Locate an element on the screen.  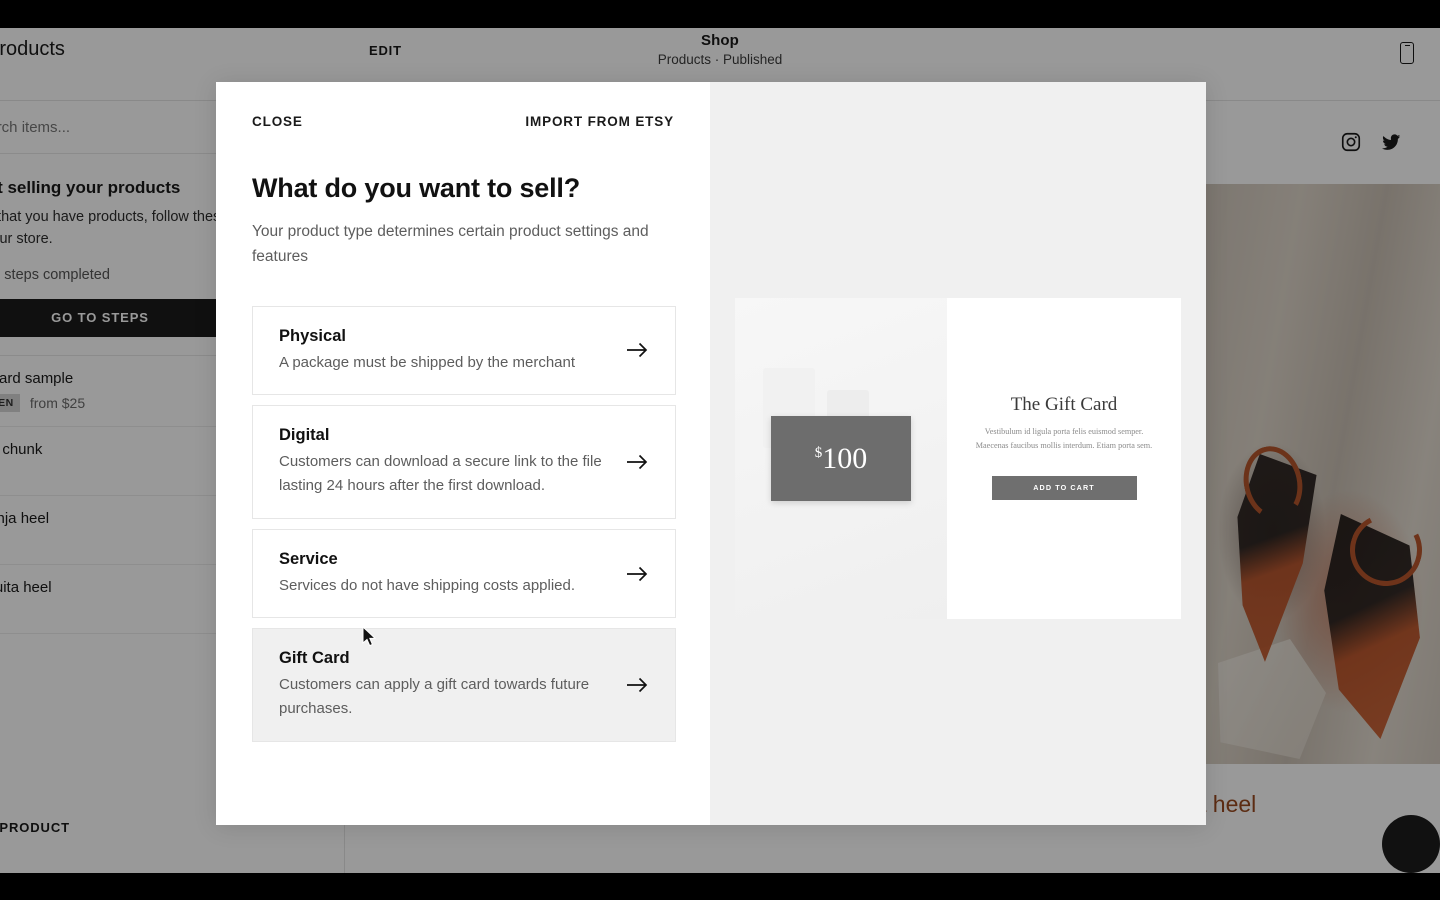
option-title: Gift Card is located at coordinates (314, 658).